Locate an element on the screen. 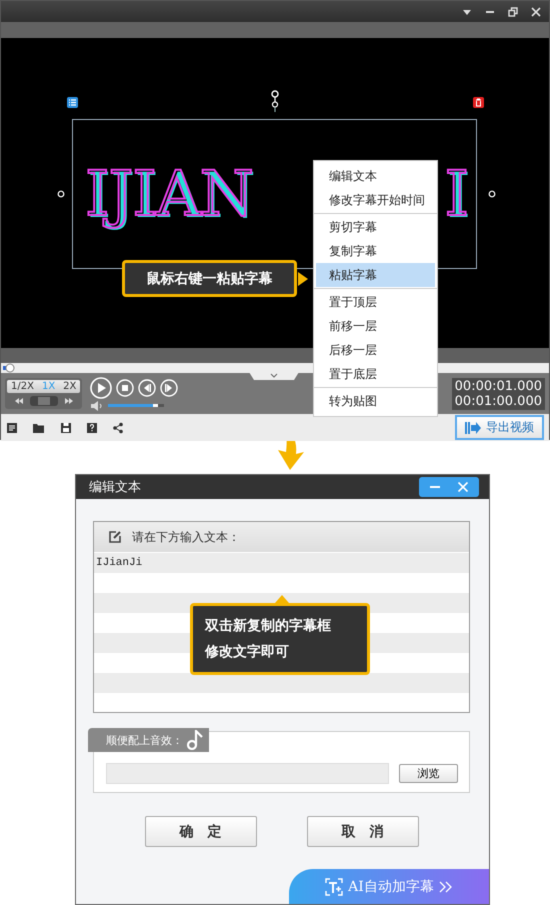  subtitle-caption: I is located at coordinates (456, 194).